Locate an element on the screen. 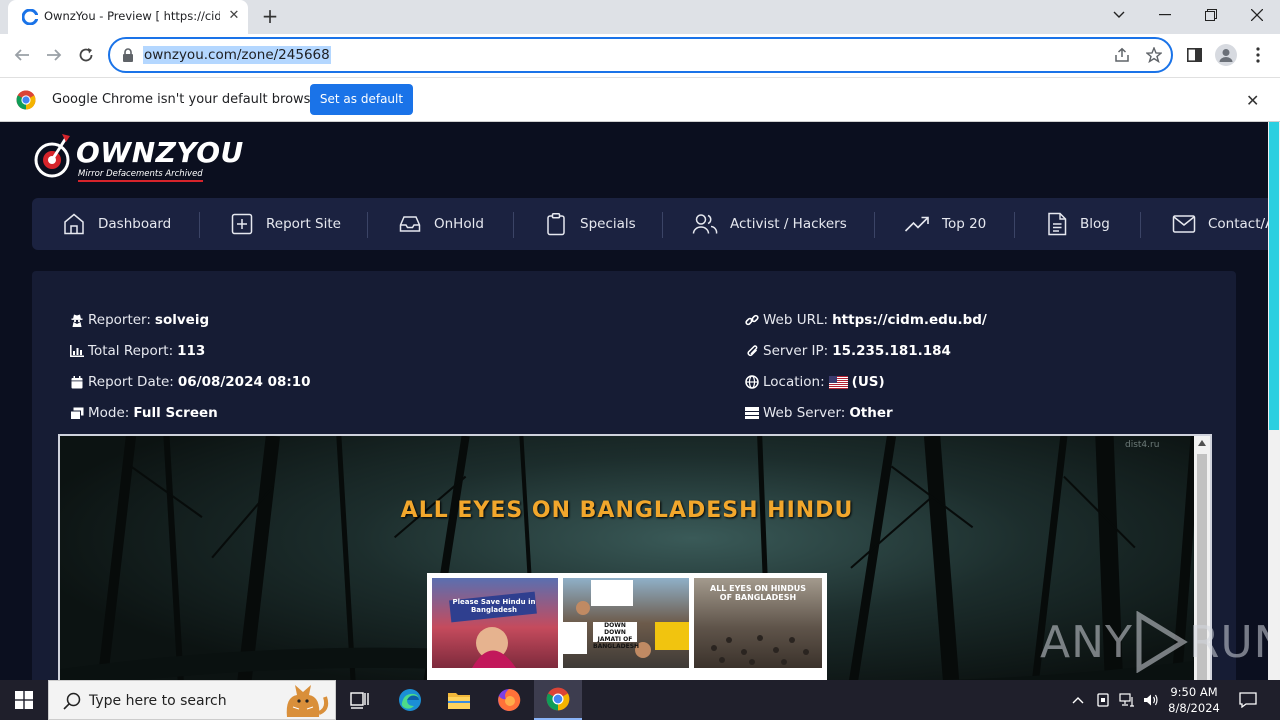 This screenshot has height=720, width=1280. restore-button is located at coordinates (1211, 15).